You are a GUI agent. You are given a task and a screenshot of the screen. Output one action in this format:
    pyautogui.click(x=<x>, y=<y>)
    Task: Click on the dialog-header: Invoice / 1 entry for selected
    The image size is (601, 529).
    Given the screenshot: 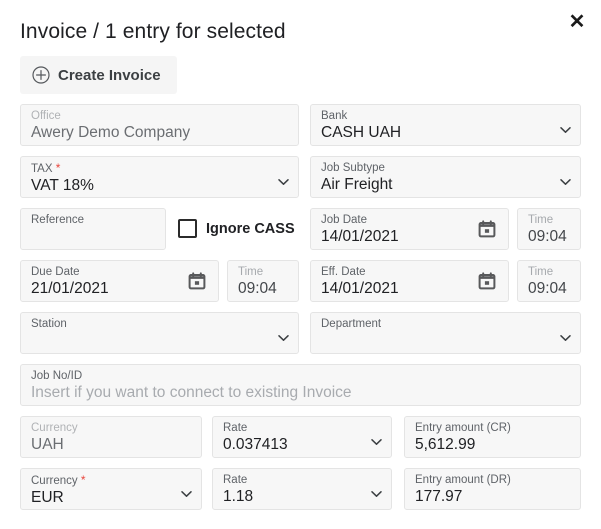 What is the action you would take?
    pyautogui.click(x=304, y=32)
    